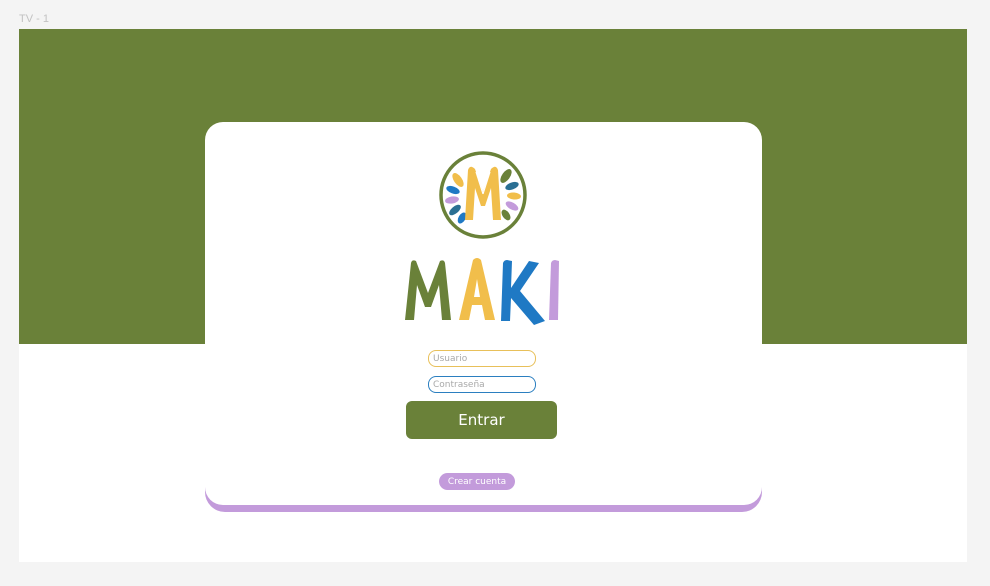 The height and width of the screenshot is (586, 990). I want to click on maki-logo-icon, so click(483, 195).